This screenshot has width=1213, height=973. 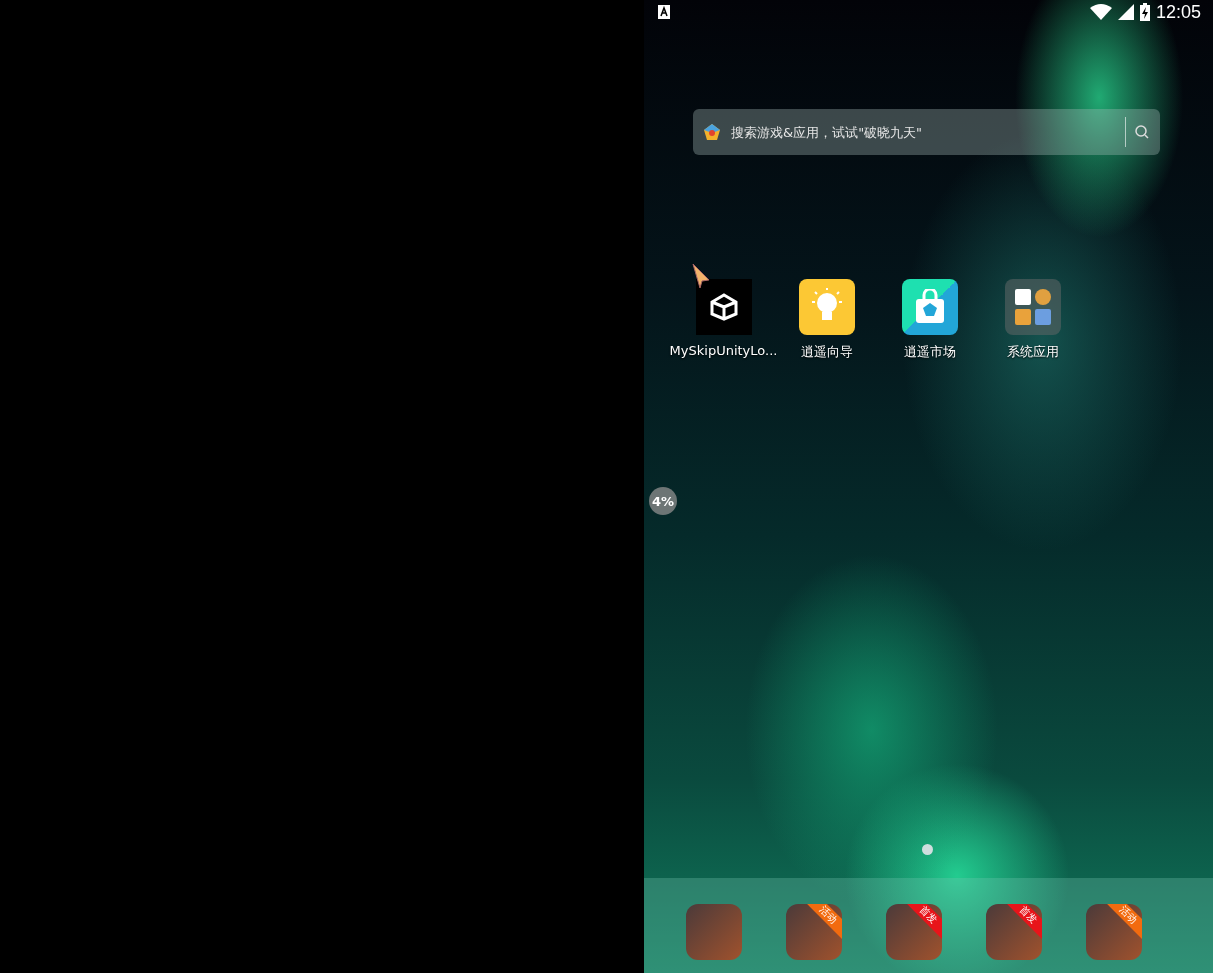 What do you see at coordinates (1100, 12) in the screenshot?
I see `wifi-icon` at bounding box center [1100, 12].